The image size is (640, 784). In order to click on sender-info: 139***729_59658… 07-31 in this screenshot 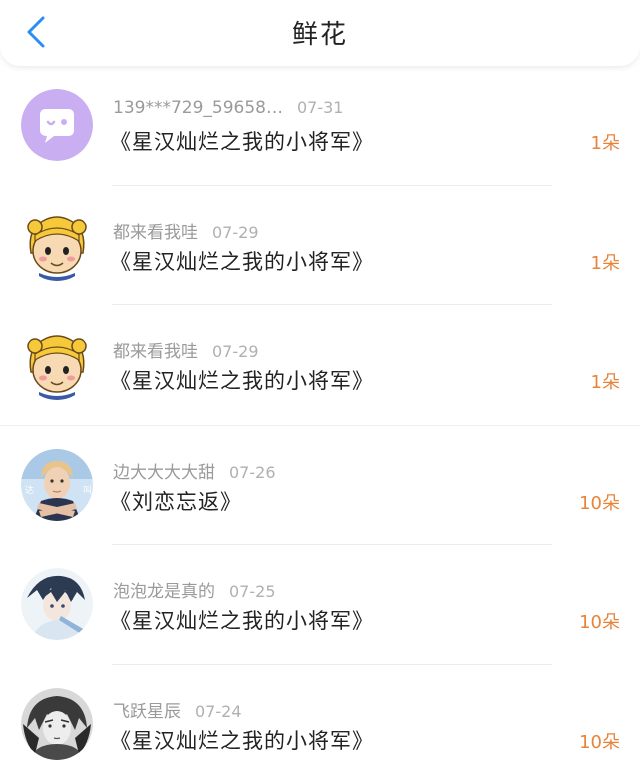, I will do `click(228, 108)`.